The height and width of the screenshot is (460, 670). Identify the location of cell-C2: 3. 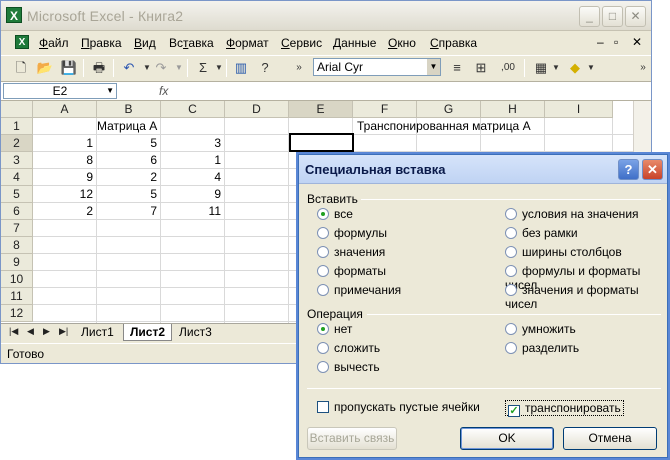
(193, 143).